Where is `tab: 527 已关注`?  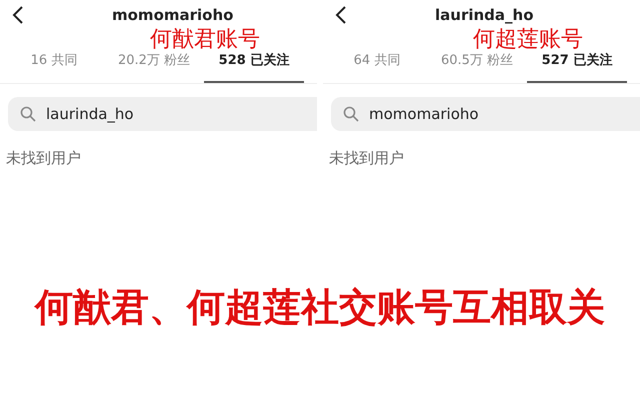 tab: 527 已关注 is located at coordinates (577, 67).